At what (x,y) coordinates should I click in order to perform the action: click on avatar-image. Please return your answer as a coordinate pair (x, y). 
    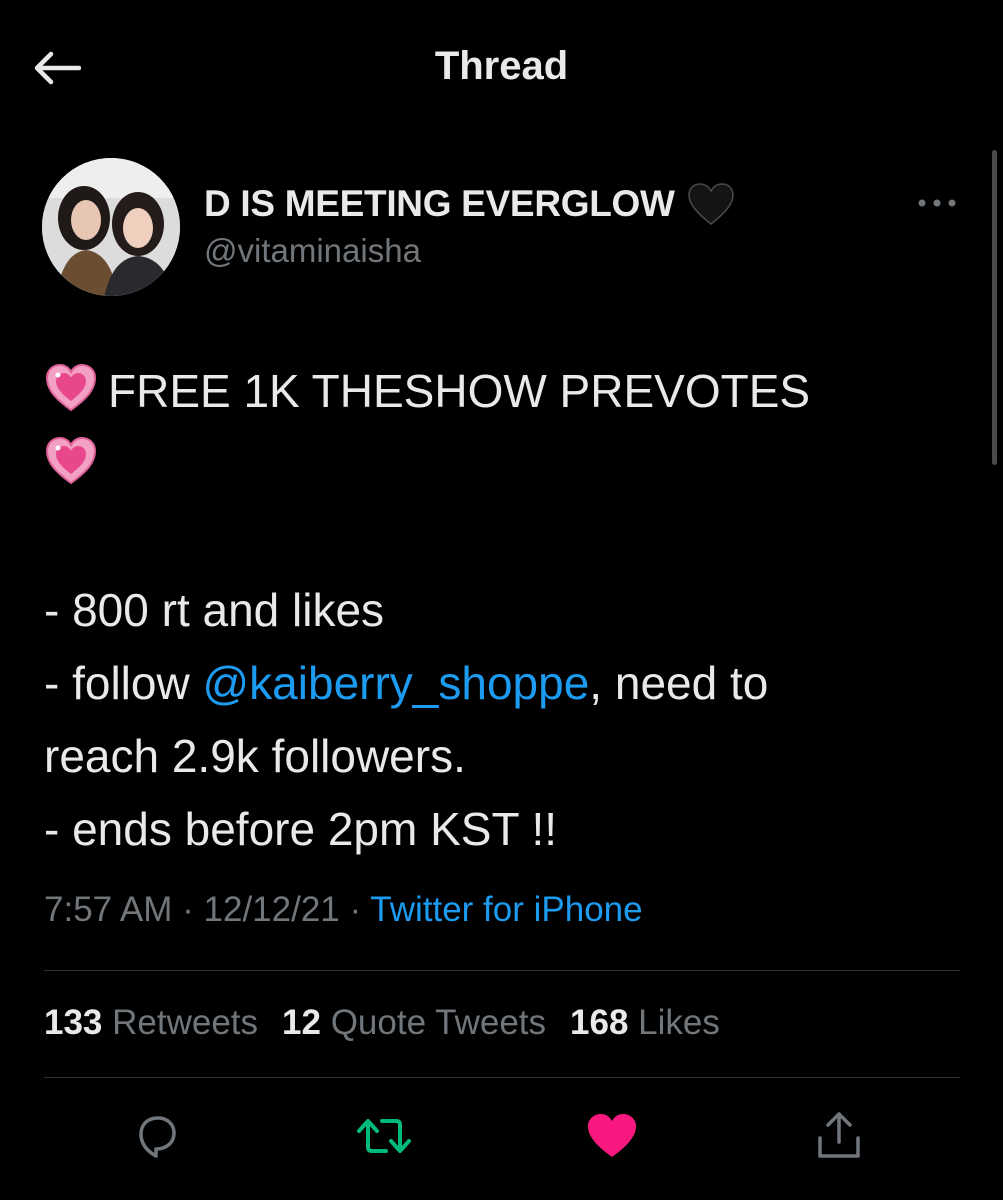
    Looking at the image, I should click on (111, 227).